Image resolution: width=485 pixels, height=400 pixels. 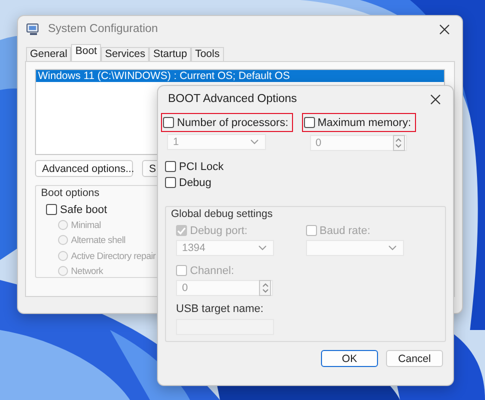 What do you see at coordinates (222, 214) in the screenshot?
I see `group-title: Global debug settings` at bounding box center [222, 214].